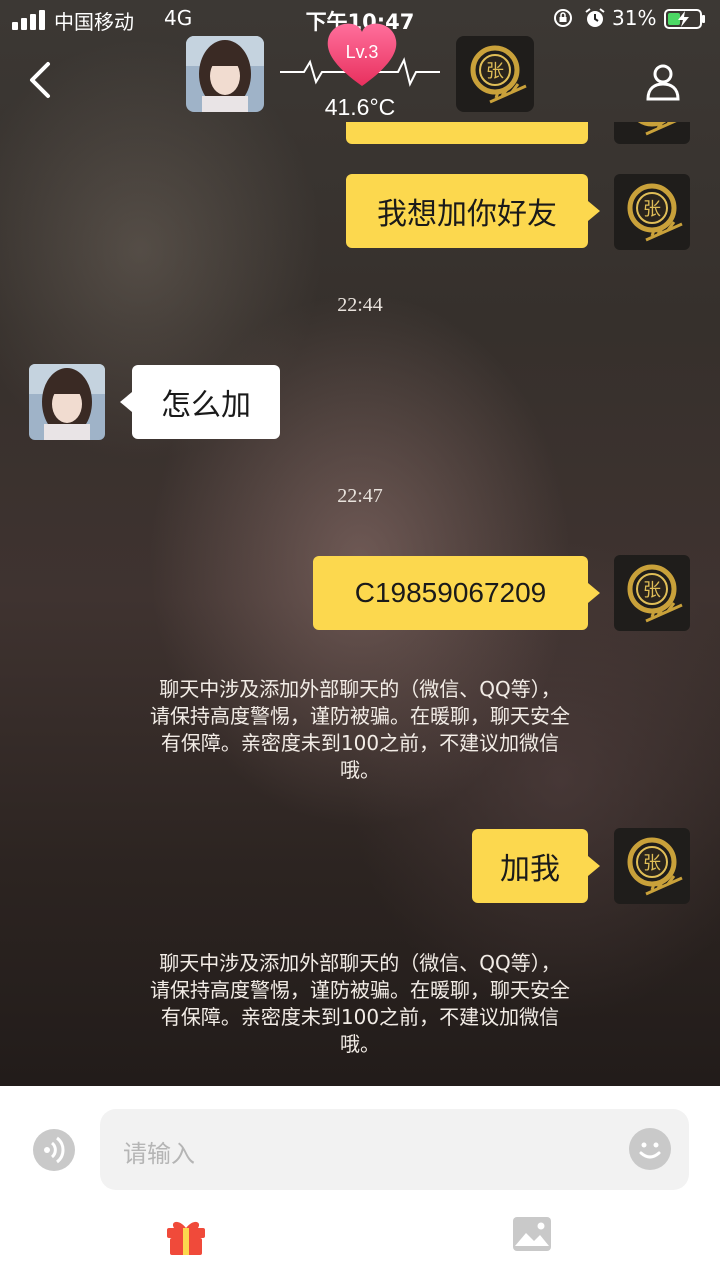 This screenshot has height=1280, width=720. Describe the element at coordinates (360, 496) in the screenshot. I see `message-timestamp: 22:47` at that location.